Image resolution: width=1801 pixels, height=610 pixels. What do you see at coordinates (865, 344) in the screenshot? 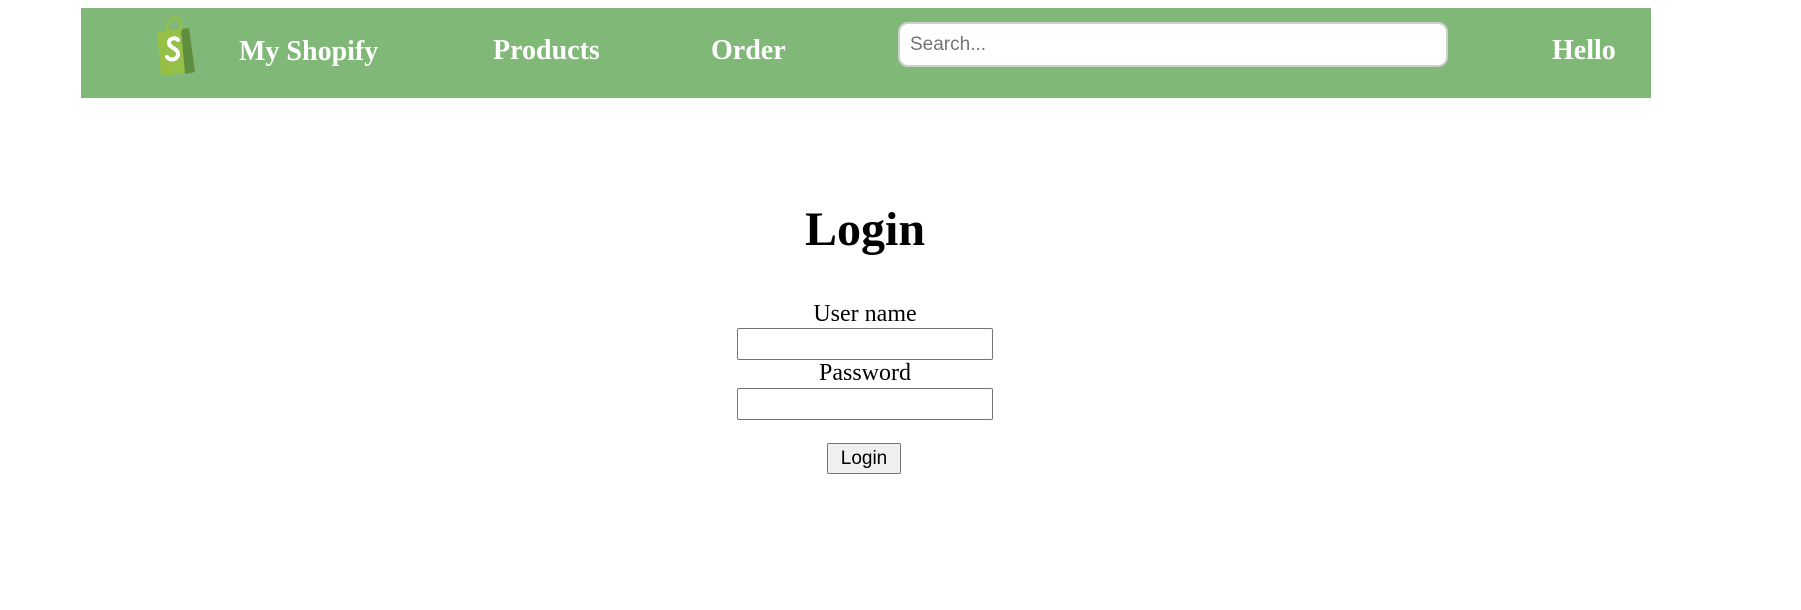
I see `username-field` at bounding box center [865, 344].